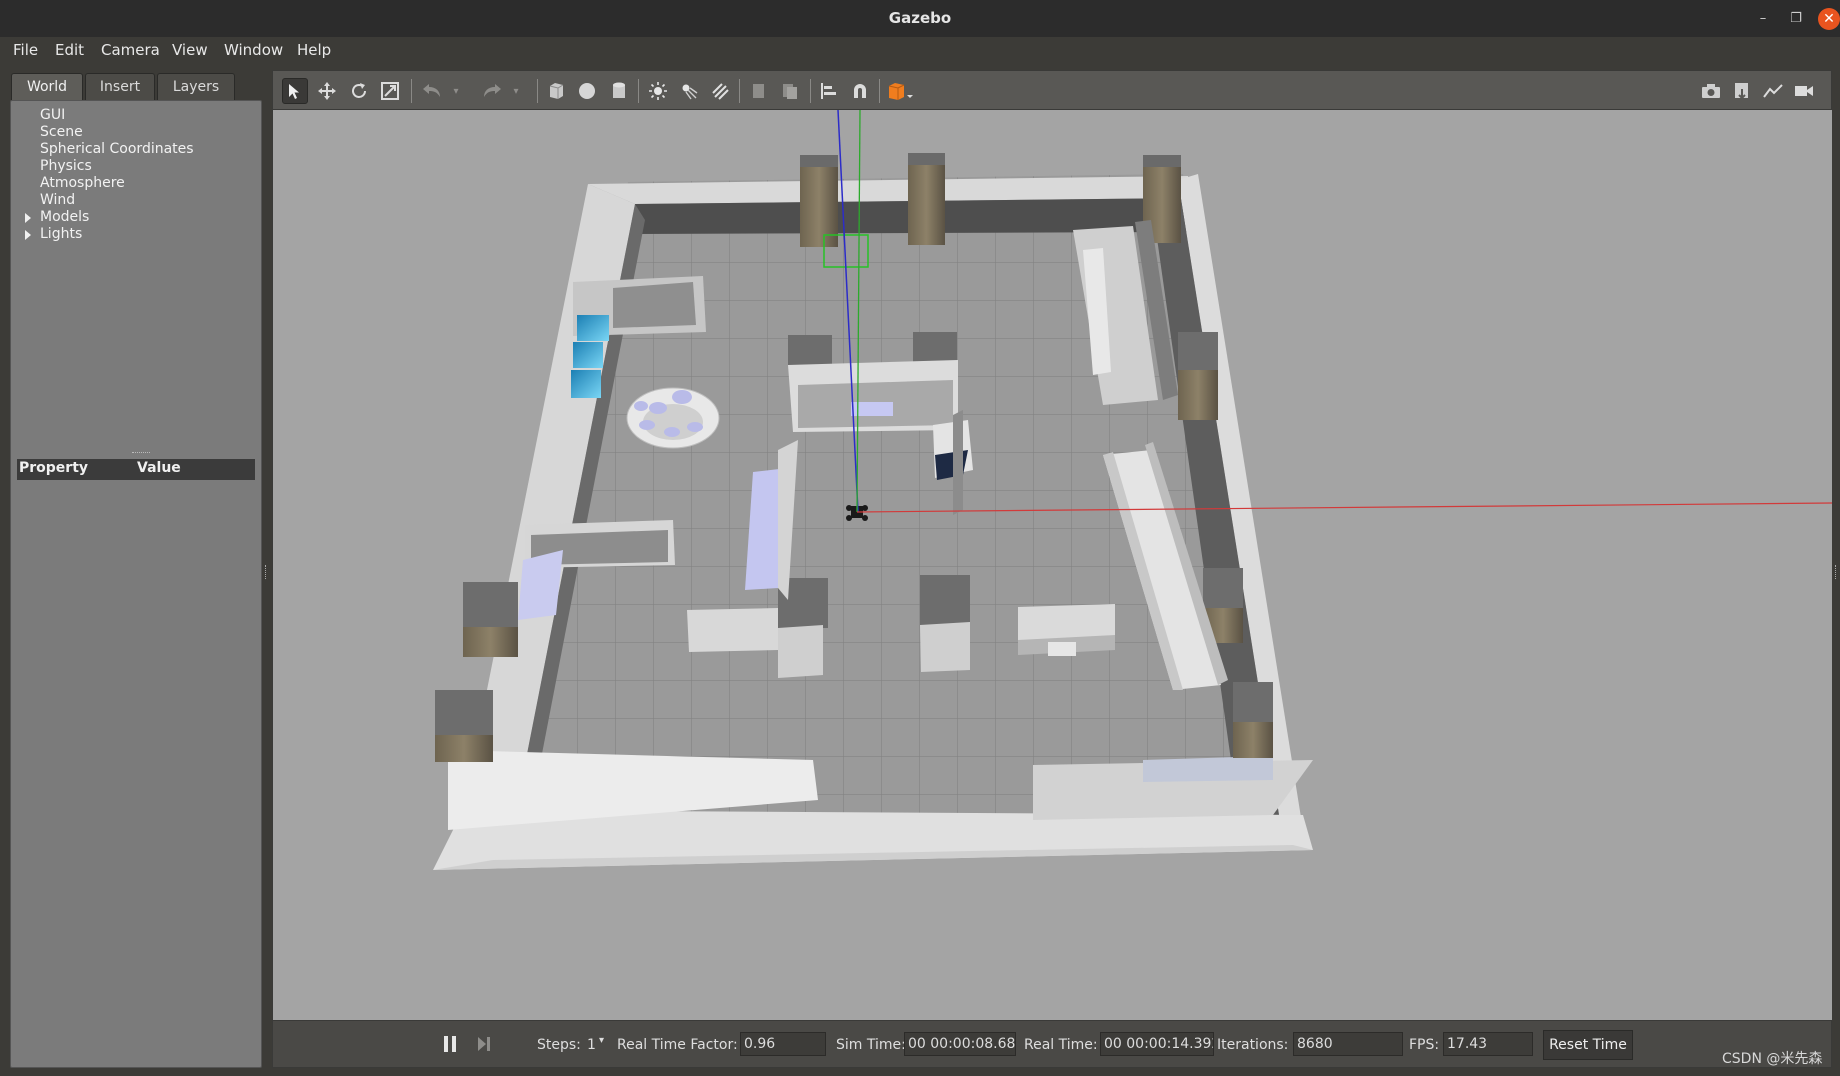 Image resolution: width=1840 pixels, height=1076 pixels. I want to click on plot-icon, so click(1773, 91).